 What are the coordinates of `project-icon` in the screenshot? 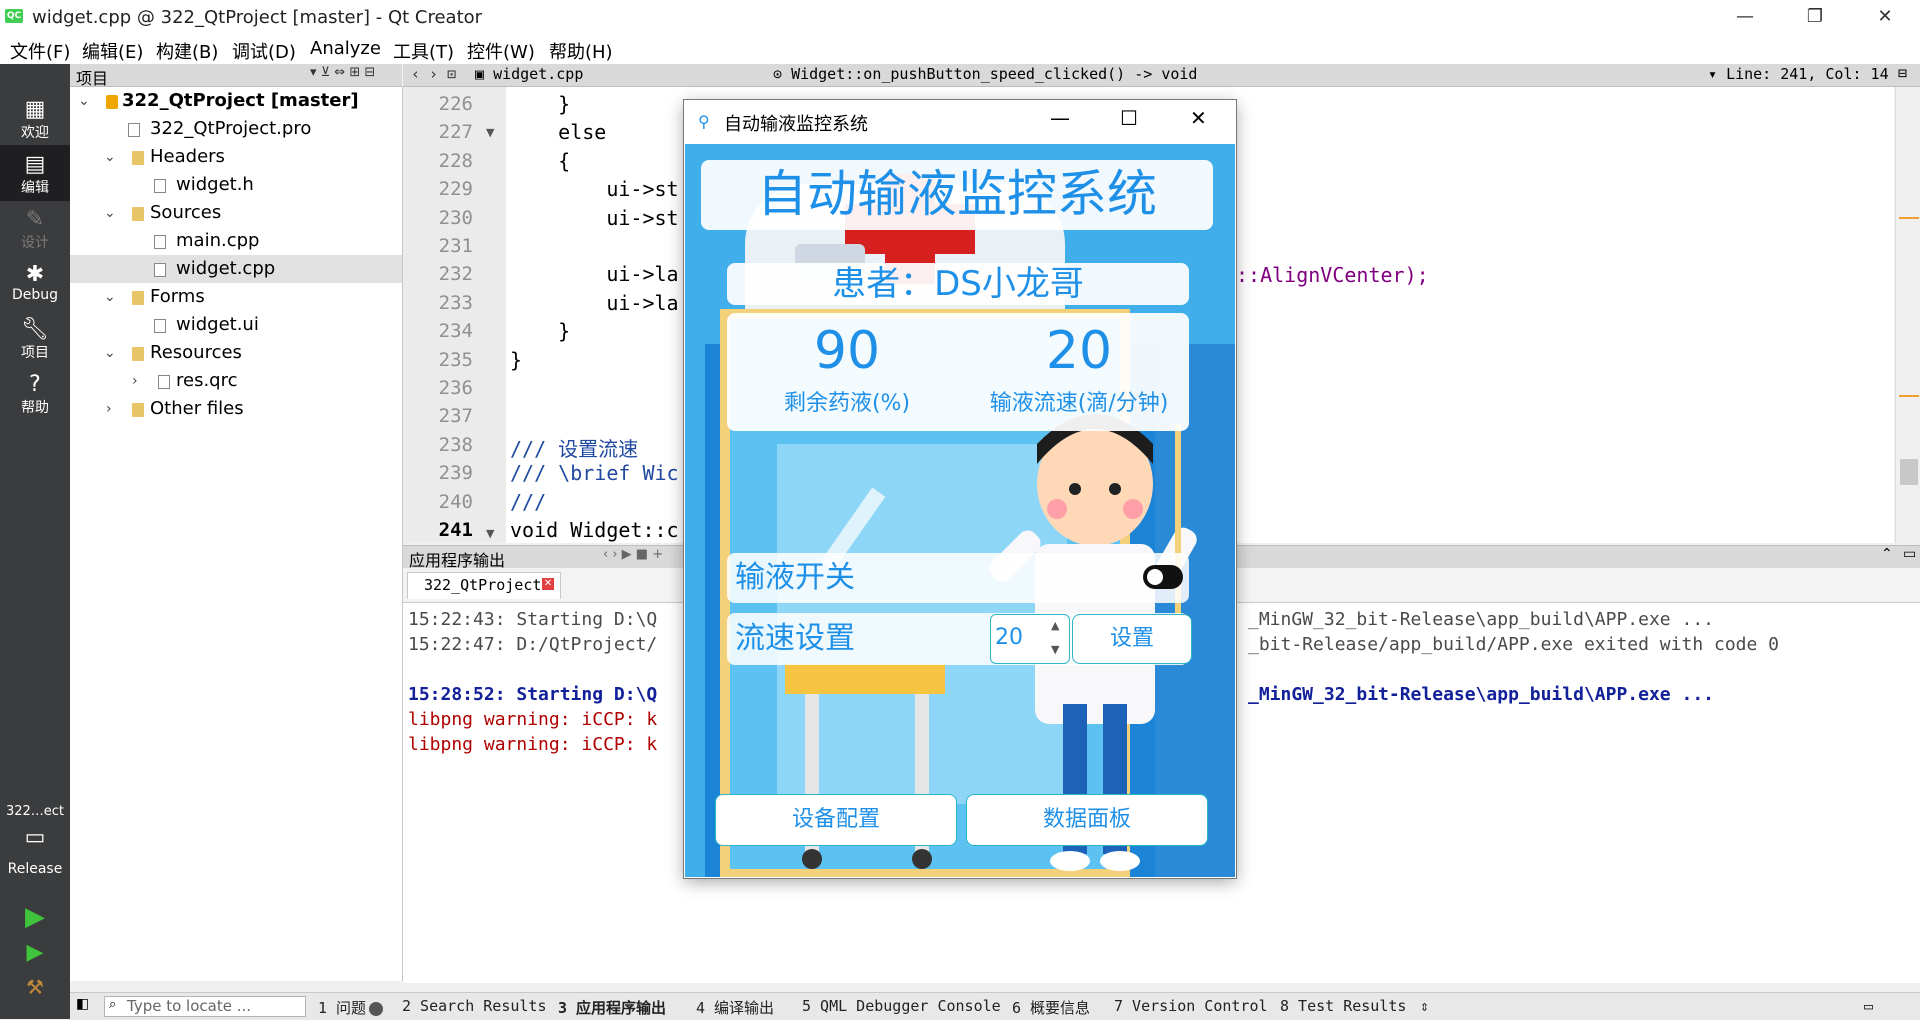 It's located at (112, 102).